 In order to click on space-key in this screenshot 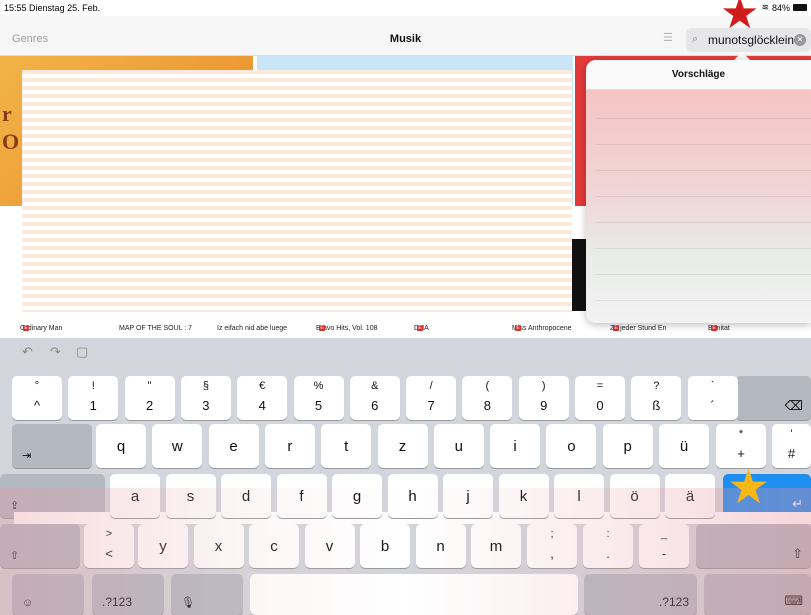, I will do `click(414, 594)`.